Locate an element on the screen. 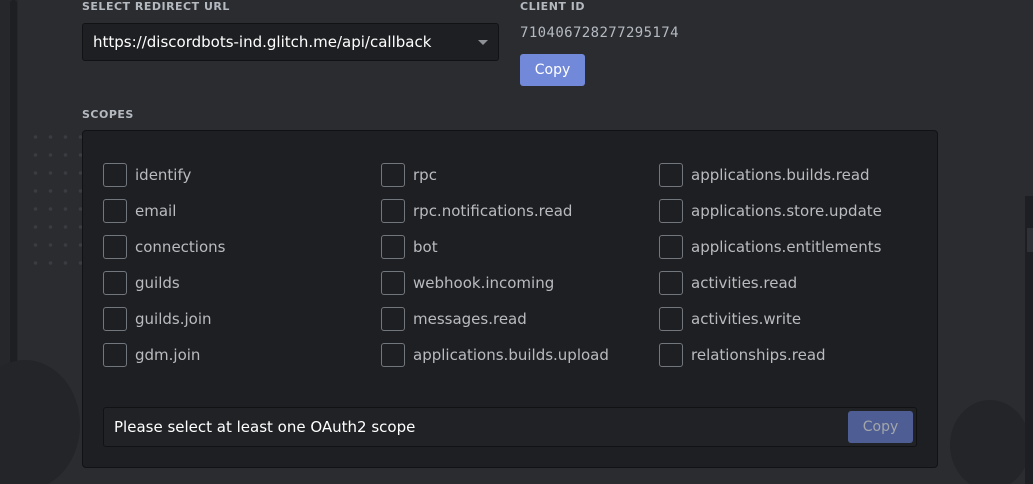  scope-webhook-incoming: webhook.incoming is located at coordinates (467, 283).